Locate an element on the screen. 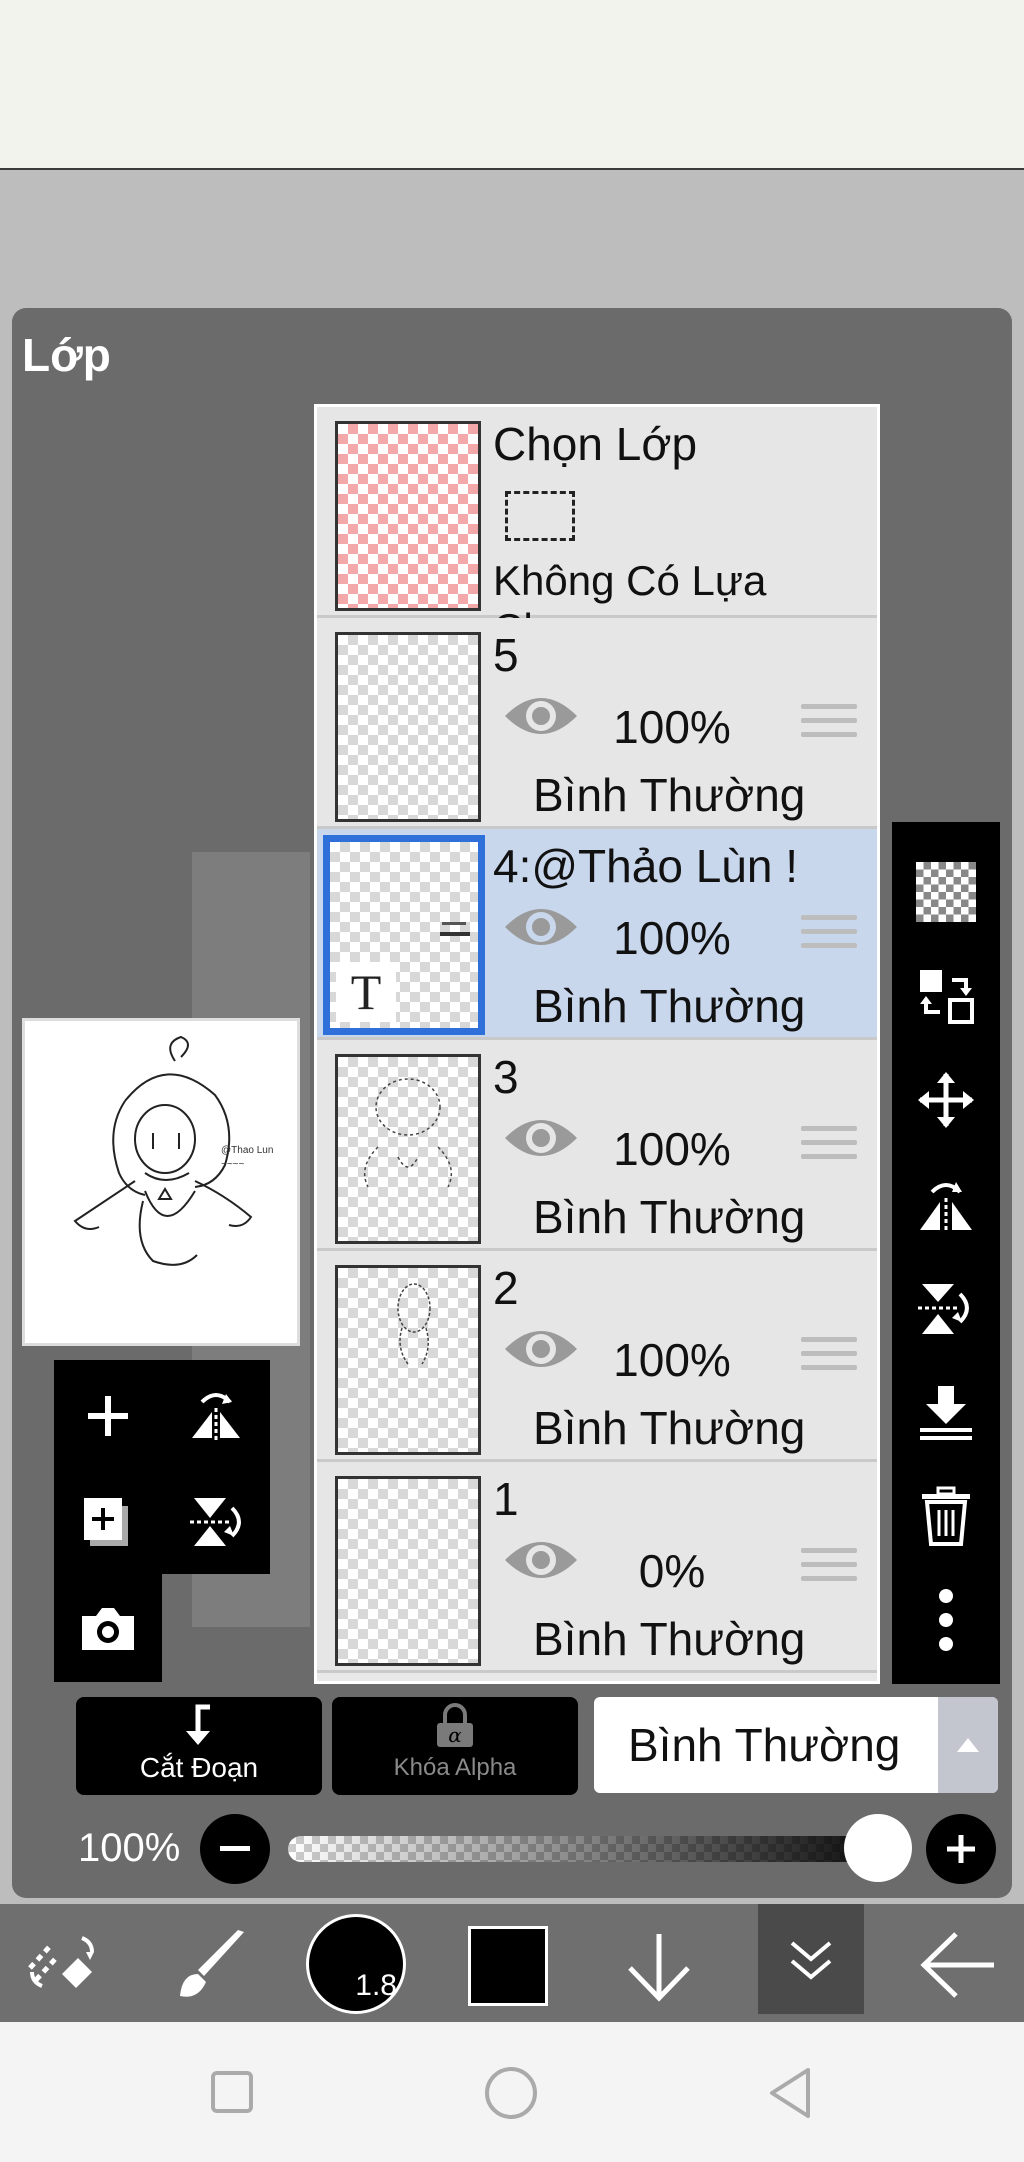  text-layer-badge: T is located at coordinates (366, 992).